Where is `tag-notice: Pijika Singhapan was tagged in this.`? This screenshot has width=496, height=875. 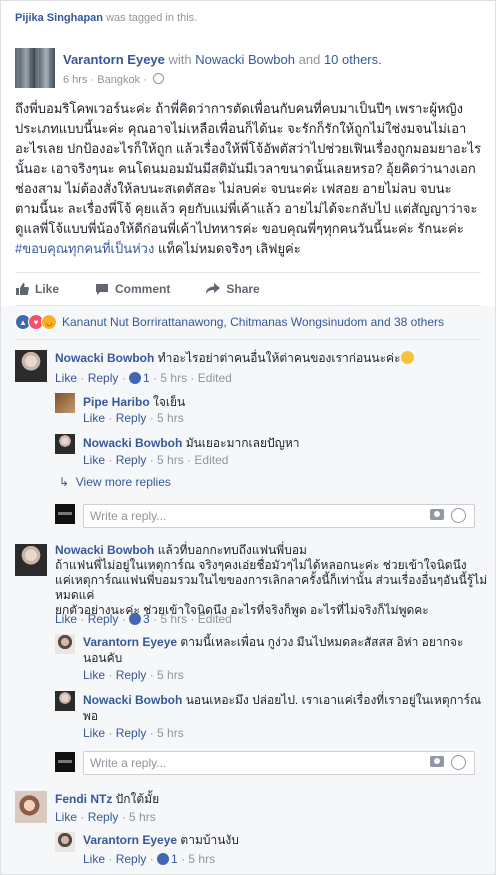 tag-notice: Pijika Singhapan was tagged in this. is located at coordinates (106, 18).